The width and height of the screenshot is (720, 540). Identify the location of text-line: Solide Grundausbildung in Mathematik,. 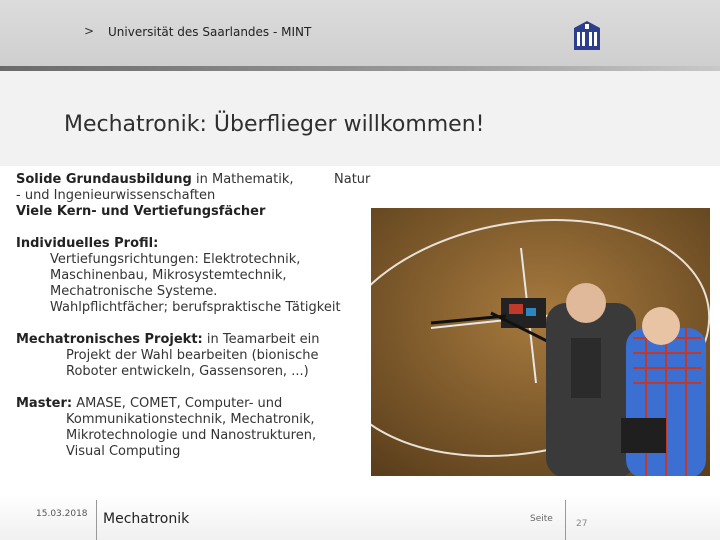
(196, 180).